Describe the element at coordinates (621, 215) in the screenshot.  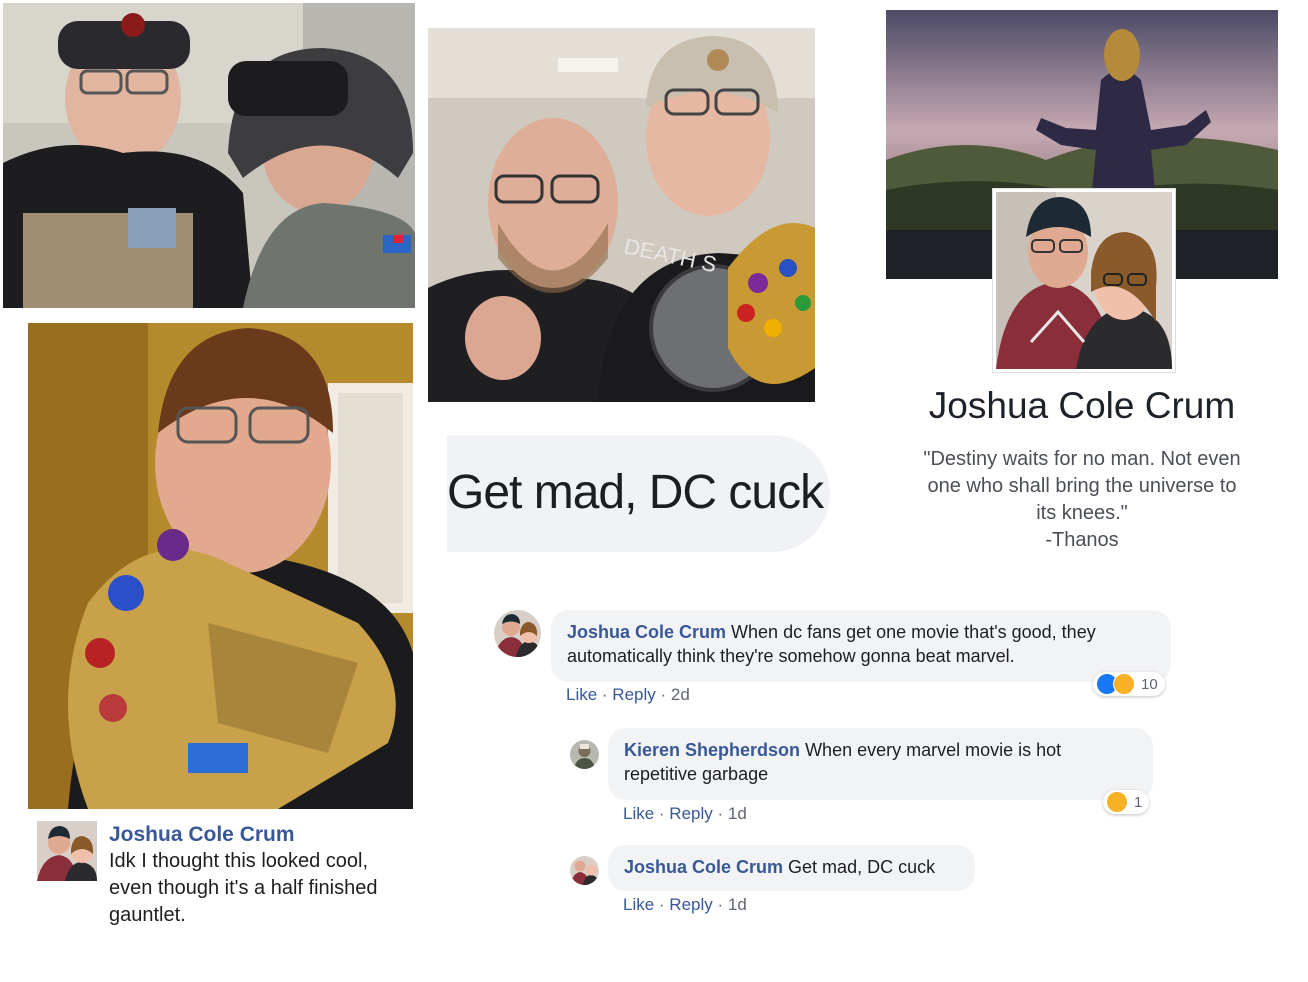
I see `gauntlet-photo-top-center: DEATH S` at that location.